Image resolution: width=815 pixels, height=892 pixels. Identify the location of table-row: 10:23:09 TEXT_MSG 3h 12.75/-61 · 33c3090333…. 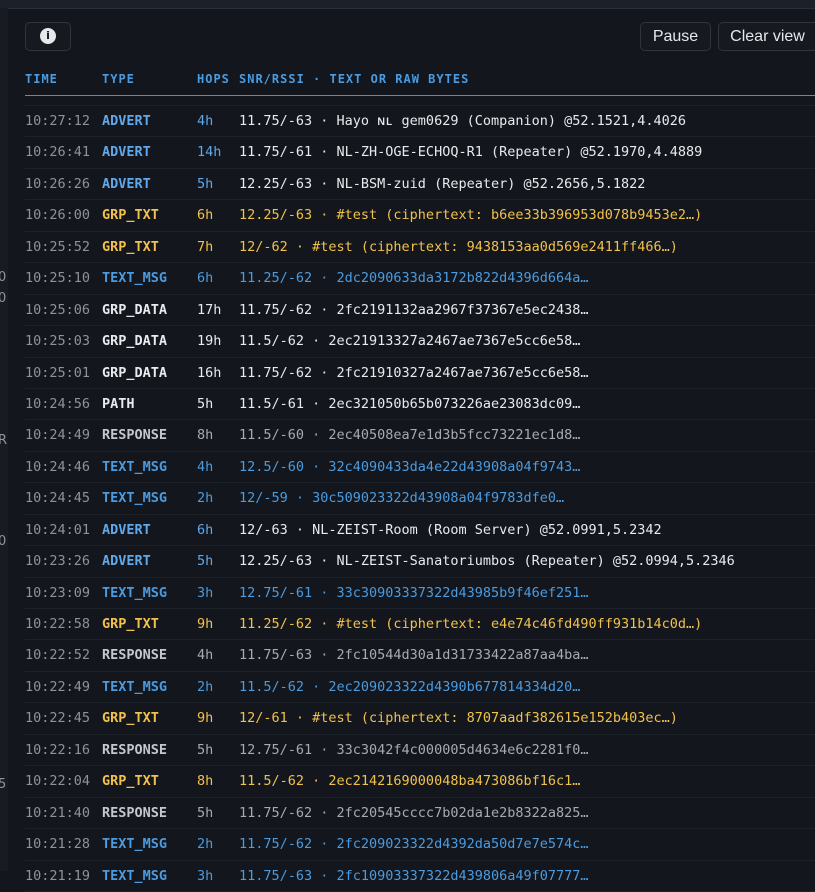
(420, 593).